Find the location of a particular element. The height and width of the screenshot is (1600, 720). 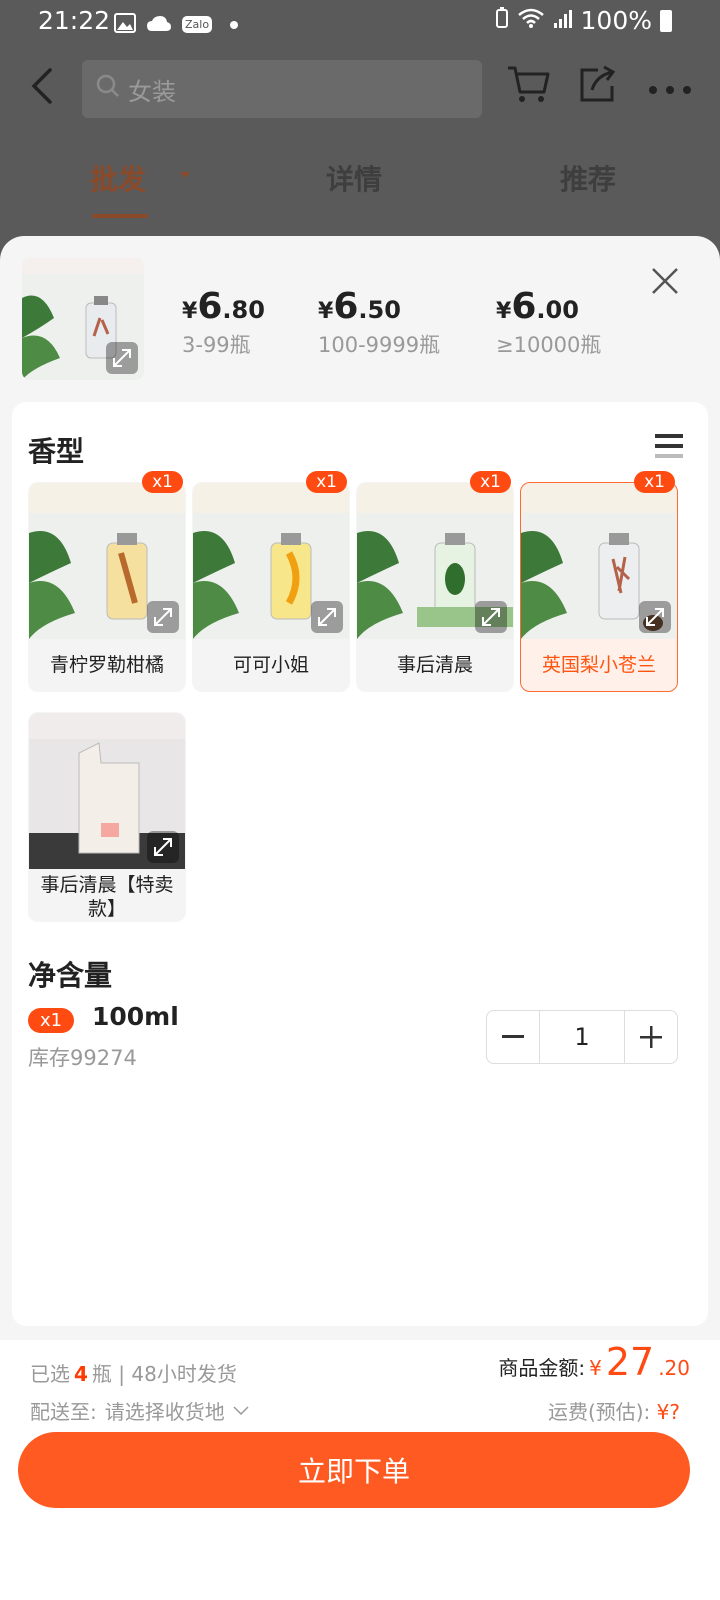

variant-option: x1 事后清晨 is located at coordinates (435, 581).